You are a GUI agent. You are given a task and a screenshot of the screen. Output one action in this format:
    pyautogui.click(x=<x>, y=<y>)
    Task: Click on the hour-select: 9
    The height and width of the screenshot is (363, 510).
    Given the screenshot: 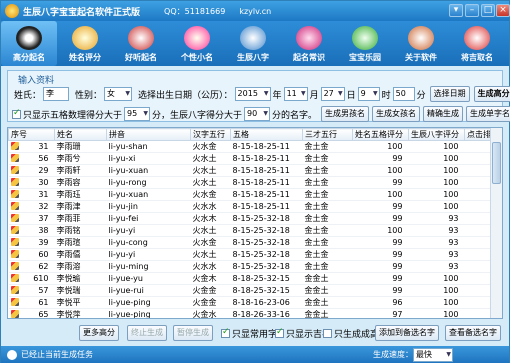 What is the action you would take?
    pyautogui.click(x=368, y=94)
    